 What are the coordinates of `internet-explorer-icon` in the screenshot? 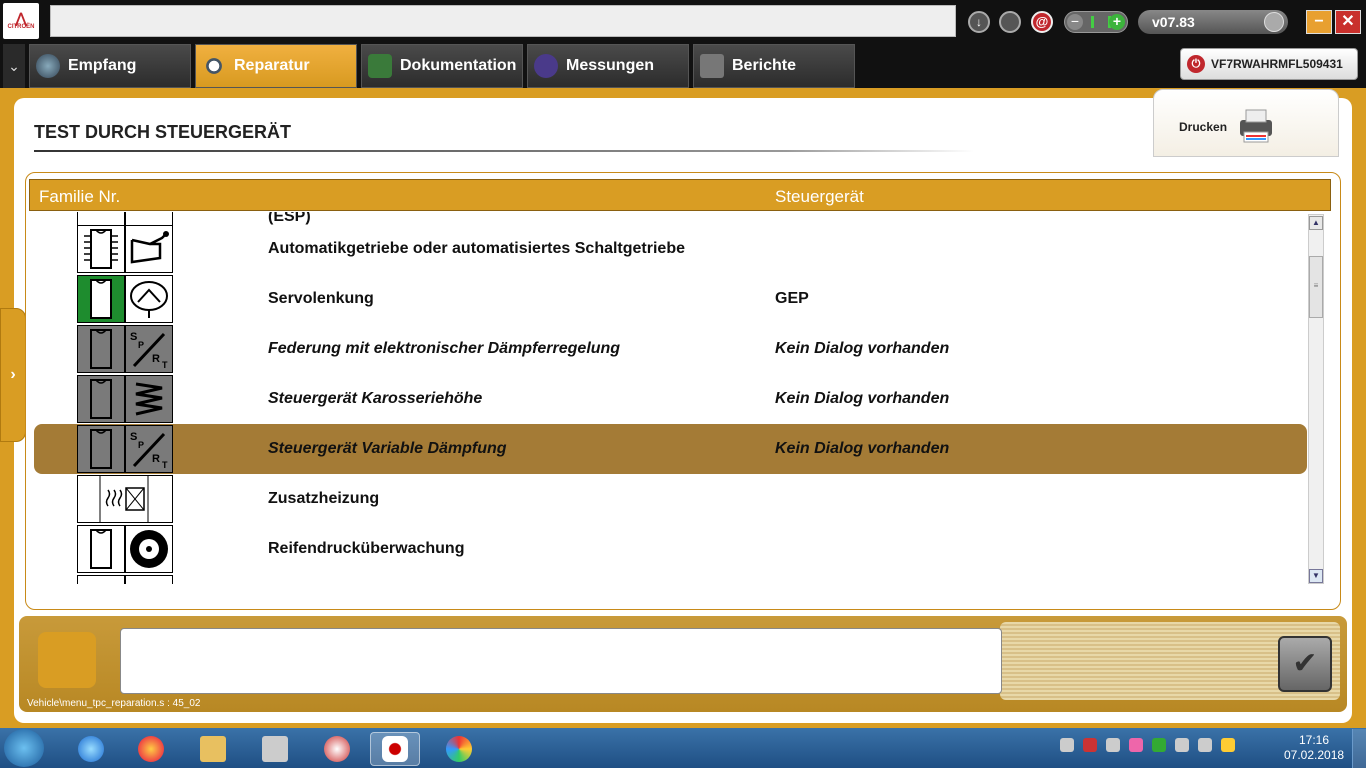 It's located at (91, 749).